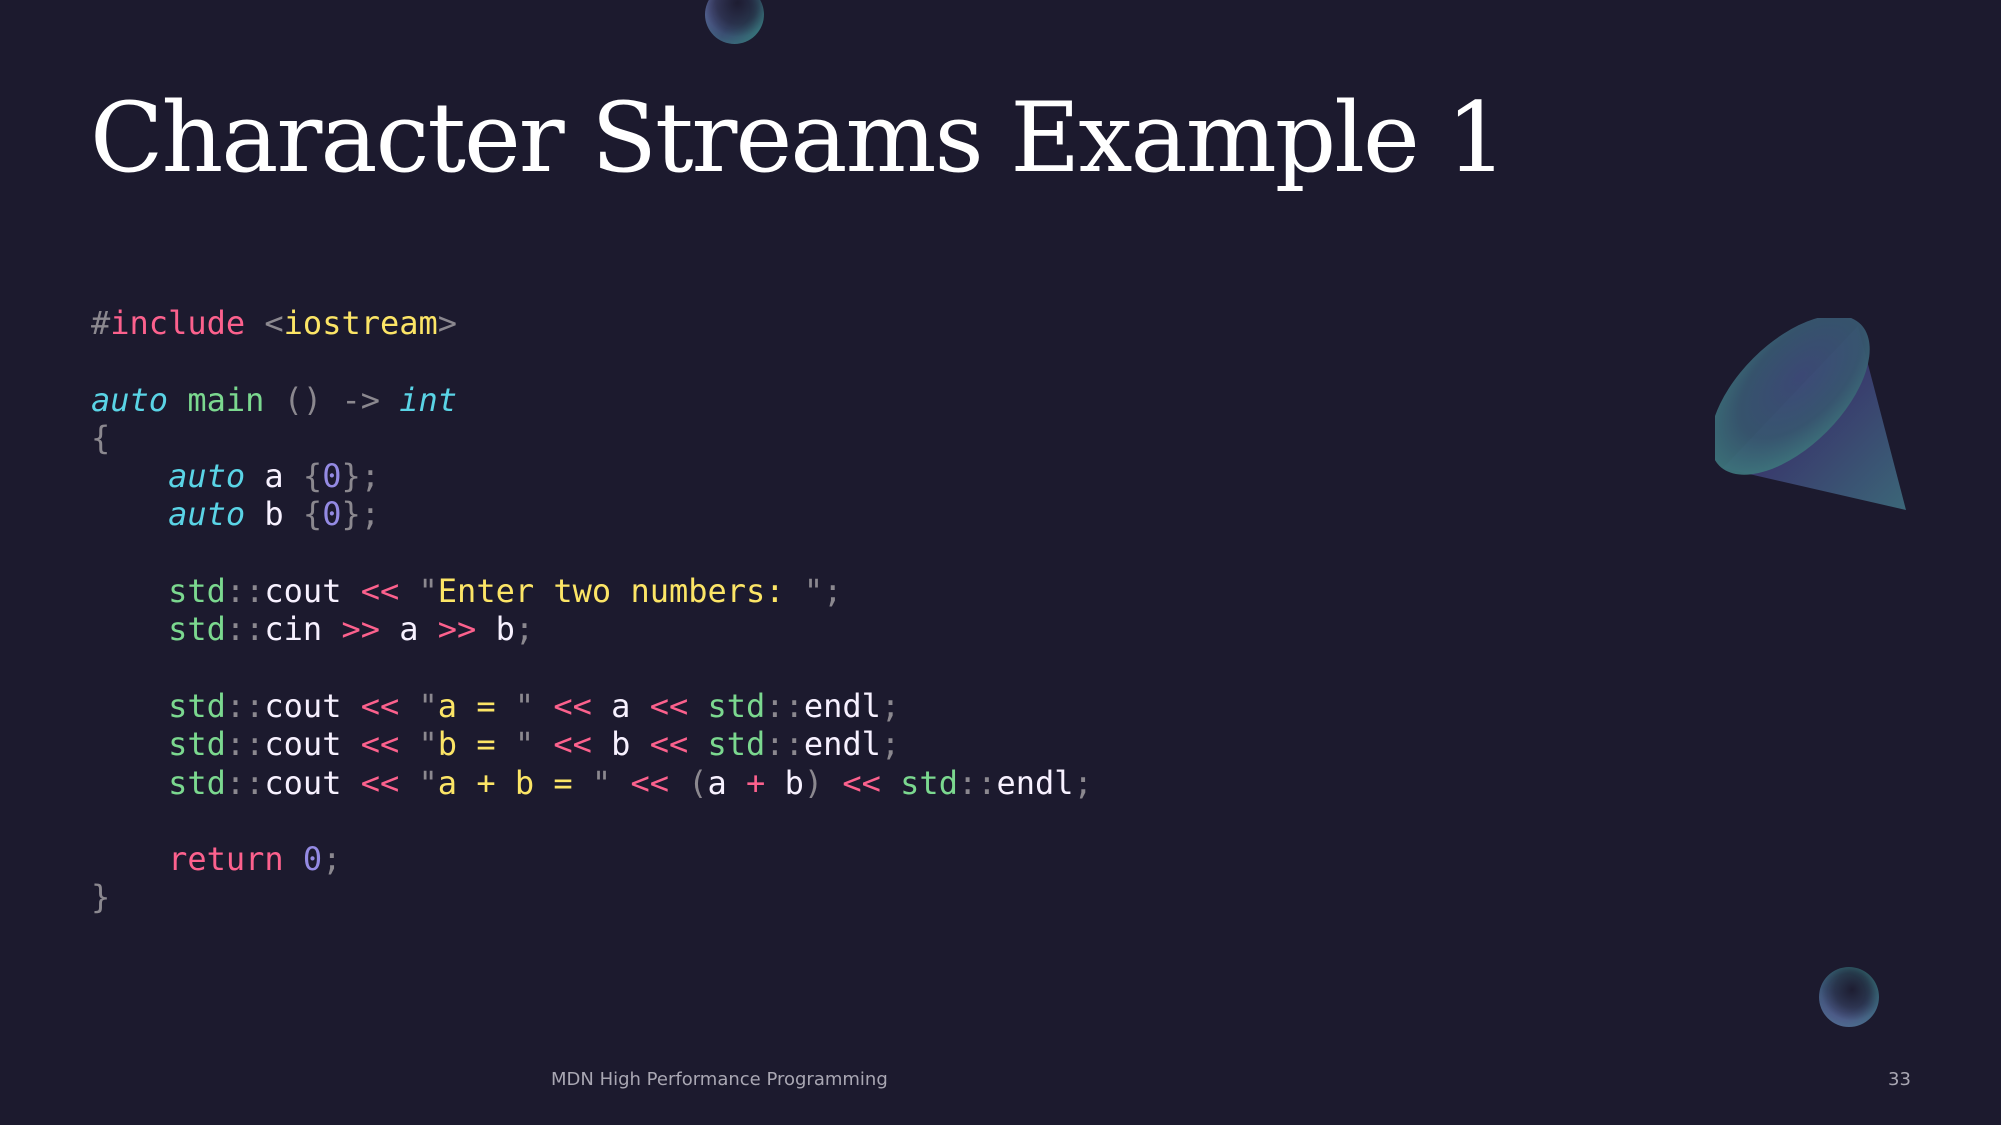 The image size is (2001, 1125). I want to click on code-token: {, so click(312, 476).